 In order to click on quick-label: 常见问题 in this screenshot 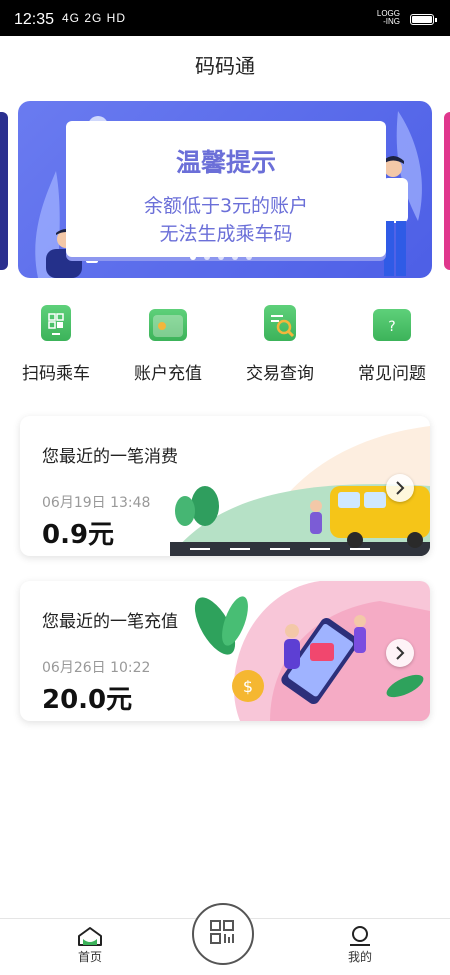, I will do `click(392, 374)`.